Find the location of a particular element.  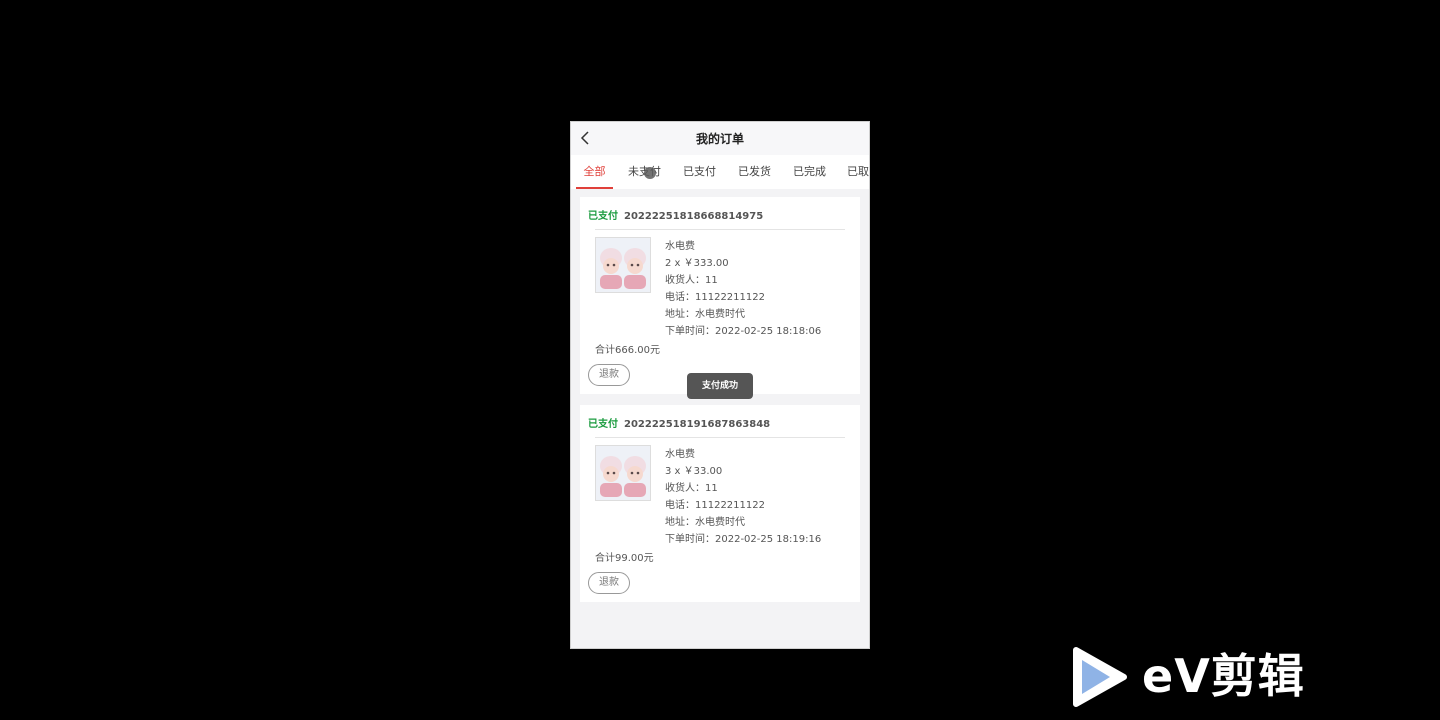

order-time: 下单时间：2022-02-25 18:18:06 is located at coordinates (743, 331).